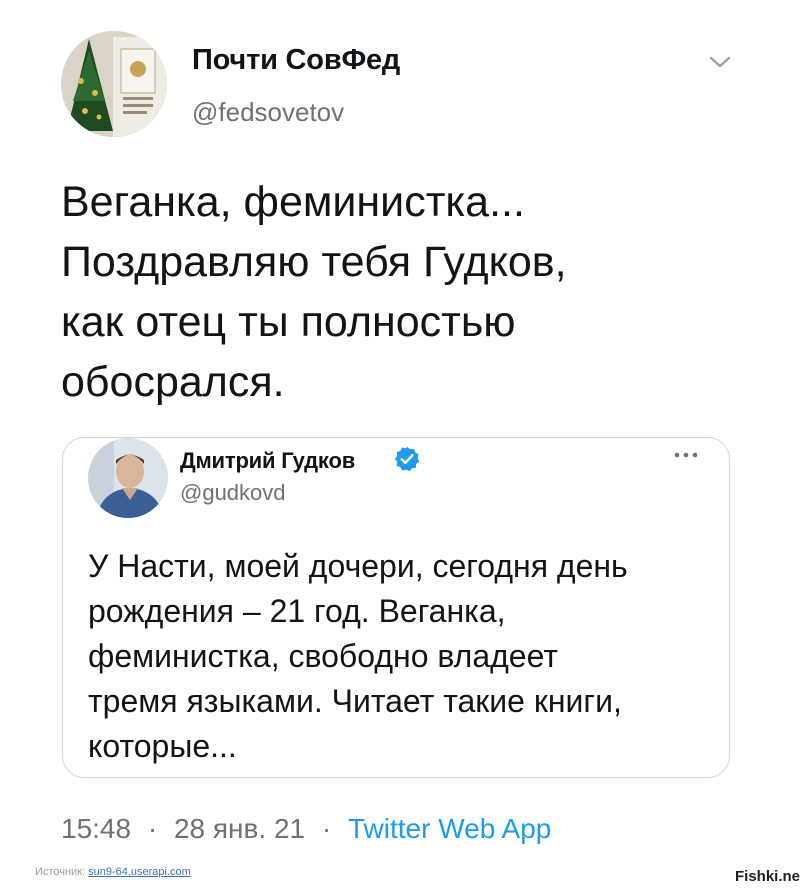 This screenshot has height=892, width=800. I want to click on watermark: Fishki.net, so click(767, 876).